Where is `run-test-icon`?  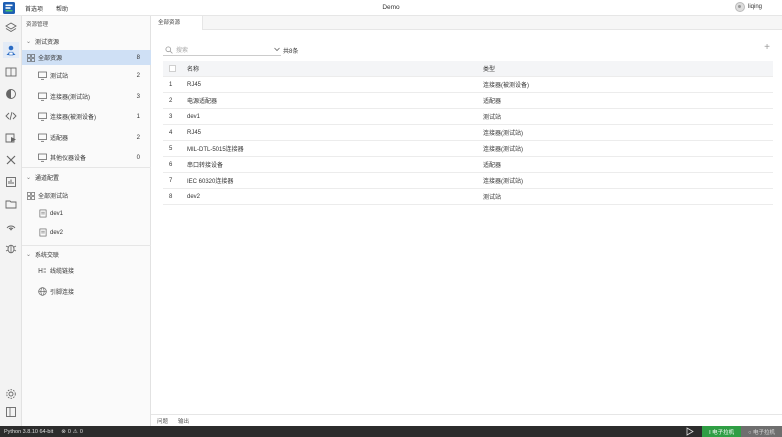
run-test-icon is located at coordinates (11, 138).